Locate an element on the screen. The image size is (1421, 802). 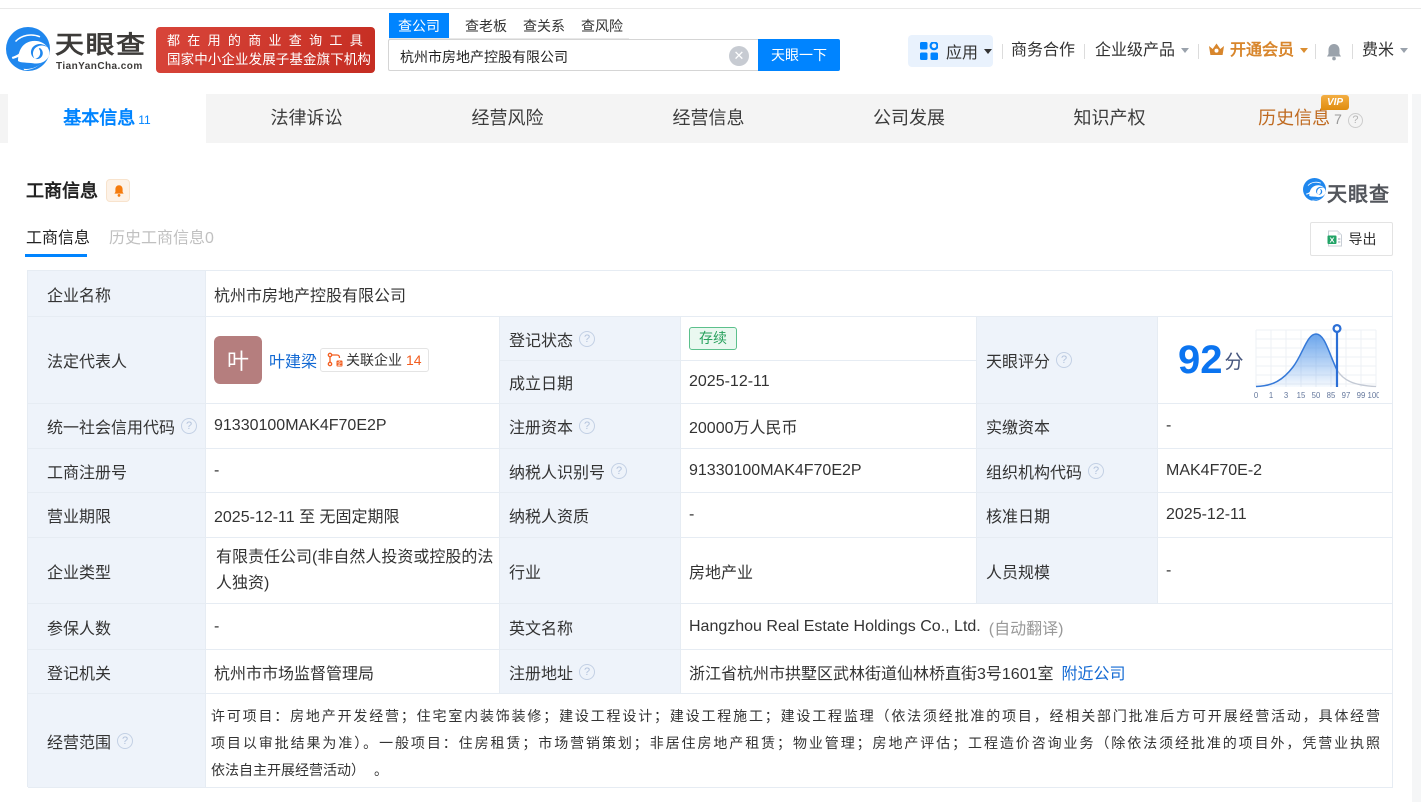
svg-text: 0 is located at coordinates (1255, 395).